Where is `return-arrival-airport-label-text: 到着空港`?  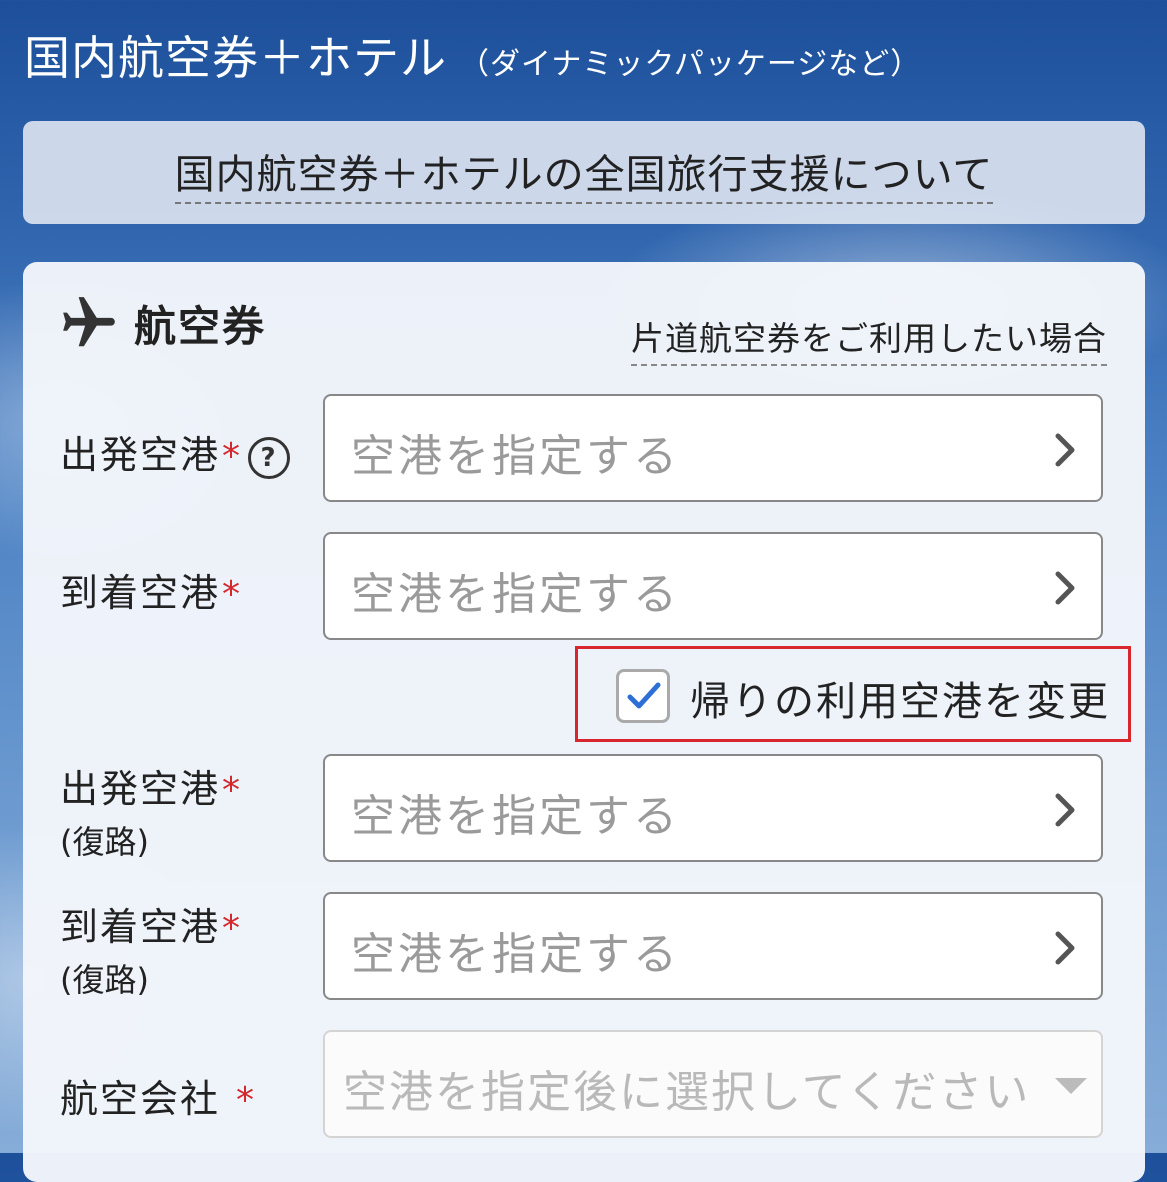 return-arrival-airport-label-text: 到着空港 is located at coordinates (140, 927).